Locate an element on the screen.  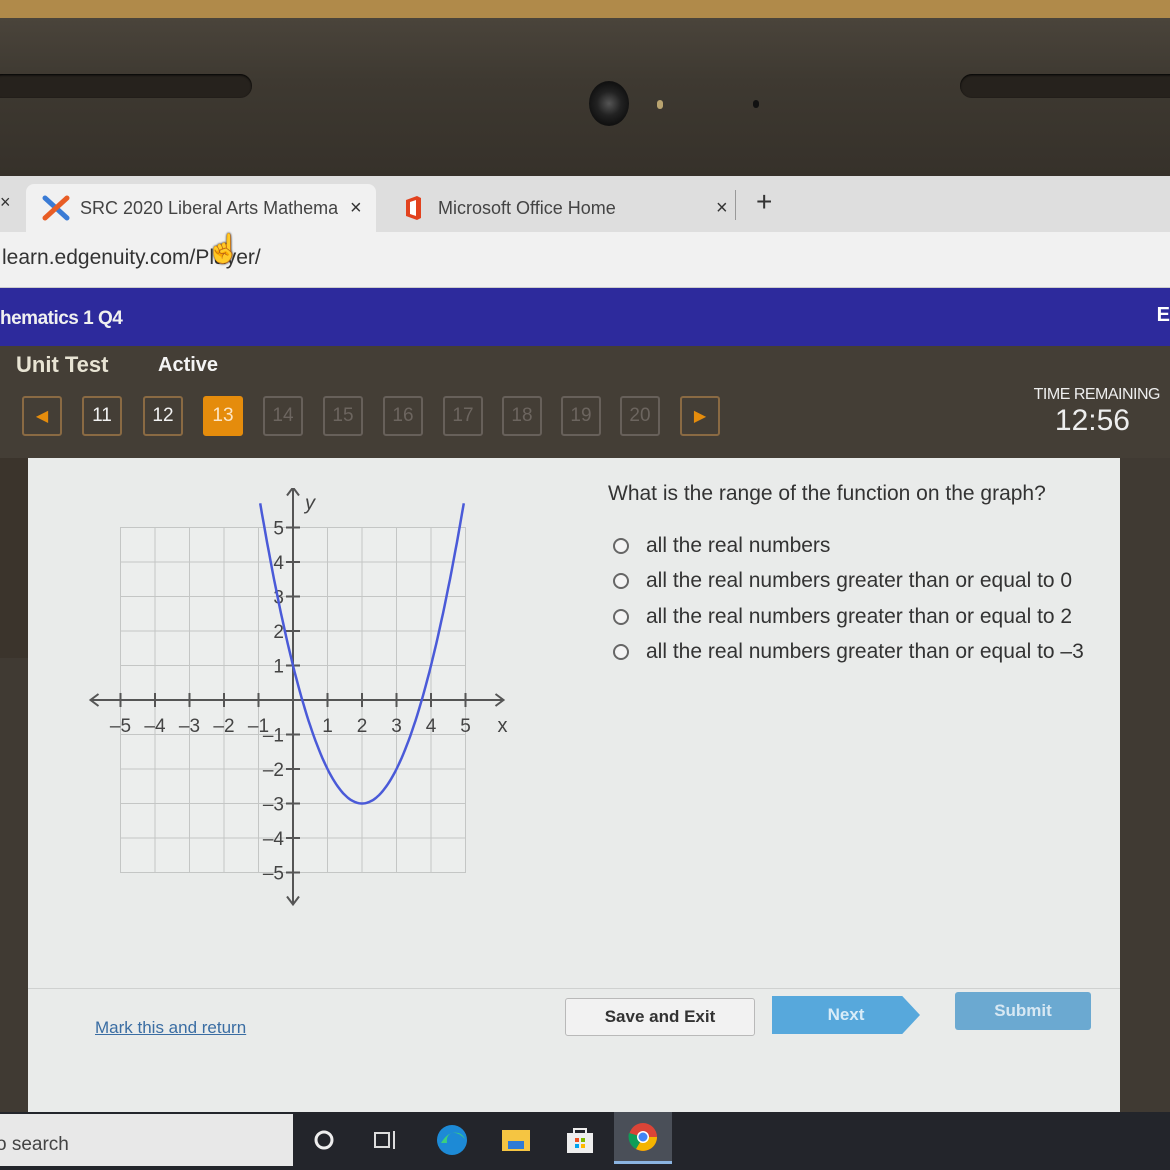
footer-divider is located at coordinates (574, 988).